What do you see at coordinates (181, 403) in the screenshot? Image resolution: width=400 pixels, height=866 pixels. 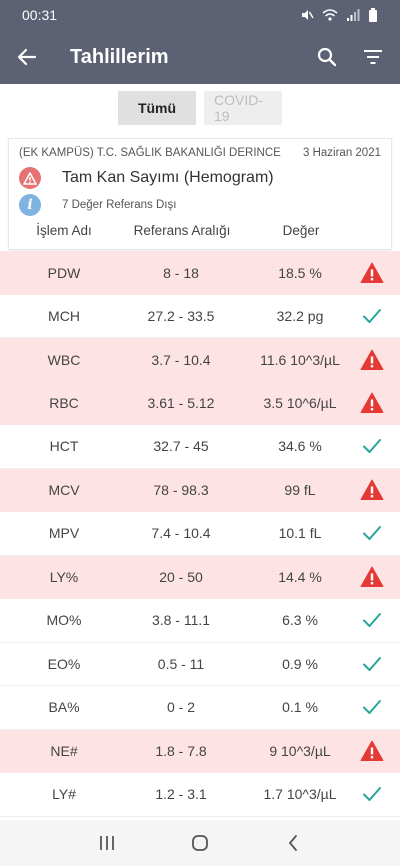 I see `row-range: 3.61 - 5.12` at bounding box center [181, 403].